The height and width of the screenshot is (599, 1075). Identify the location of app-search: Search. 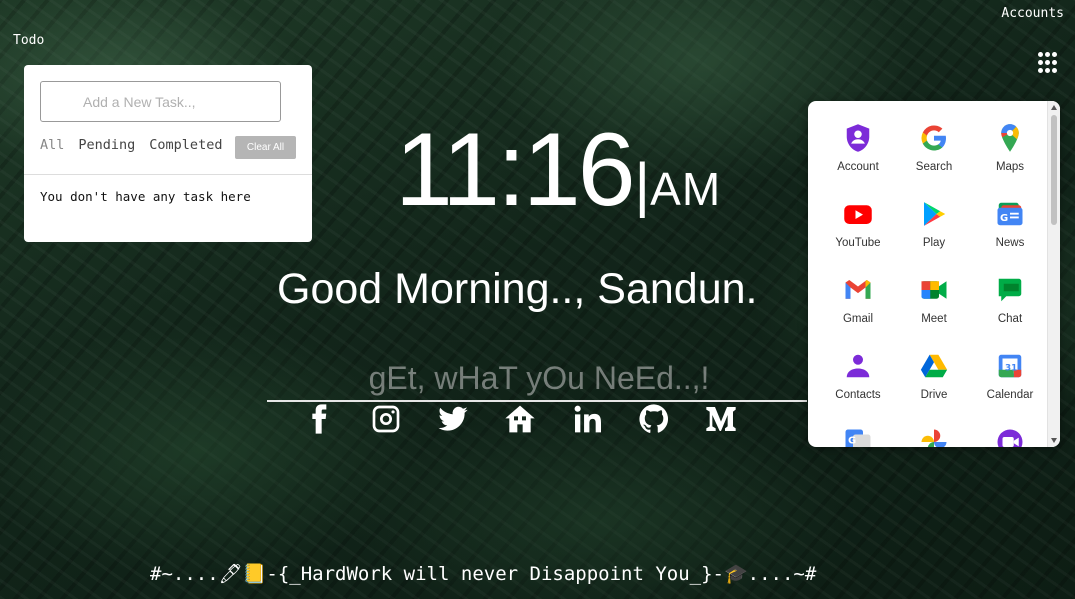
(934, 153).